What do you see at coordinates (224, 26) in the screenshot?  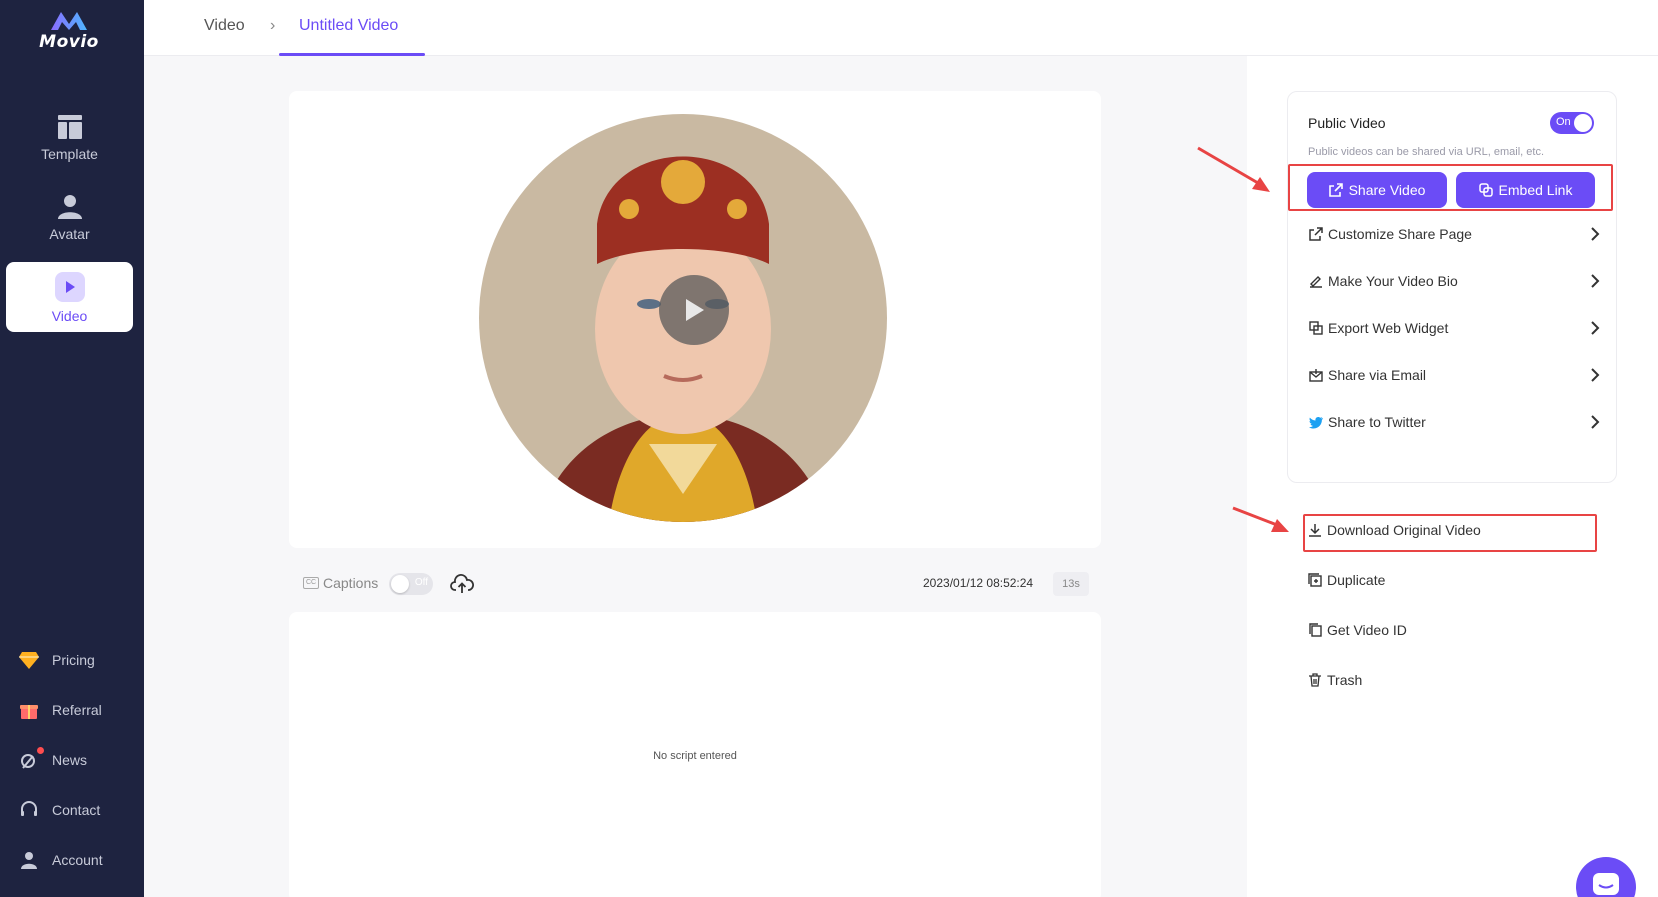 I see `breadcrumb-video: Video` at bounding box center [224, 26].